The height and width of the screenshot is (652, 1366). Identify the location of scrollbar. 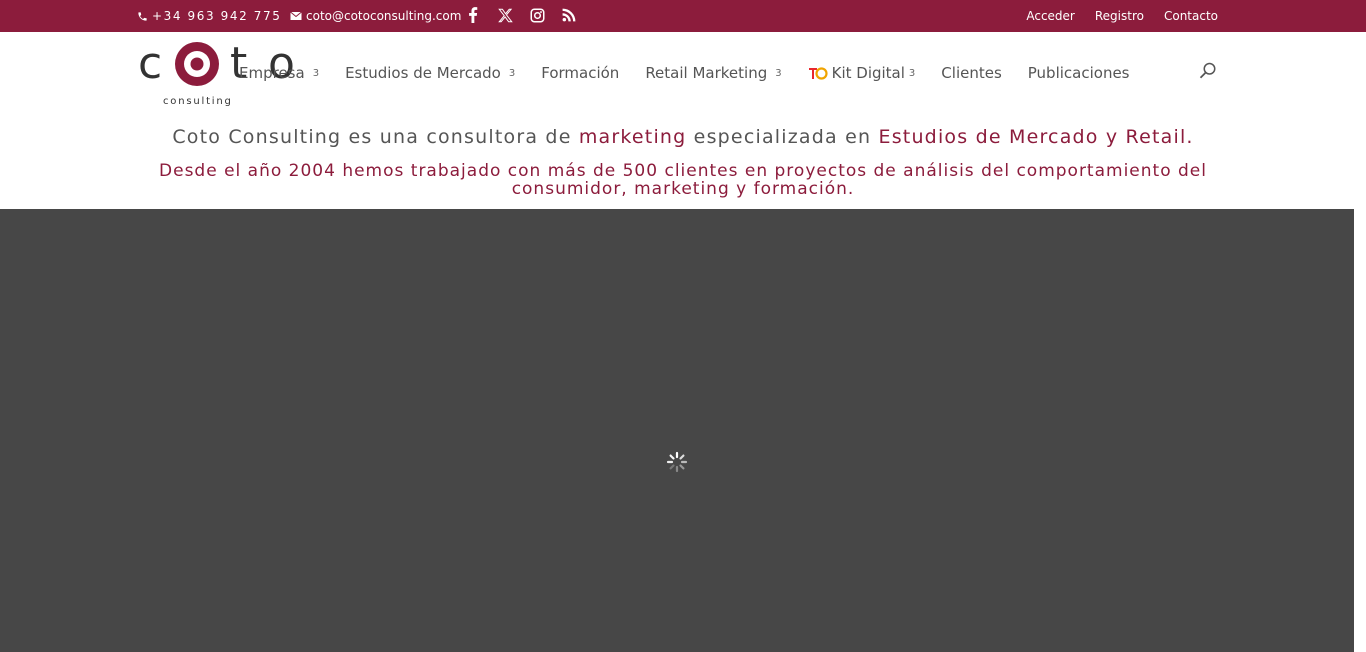
(1360, 430).